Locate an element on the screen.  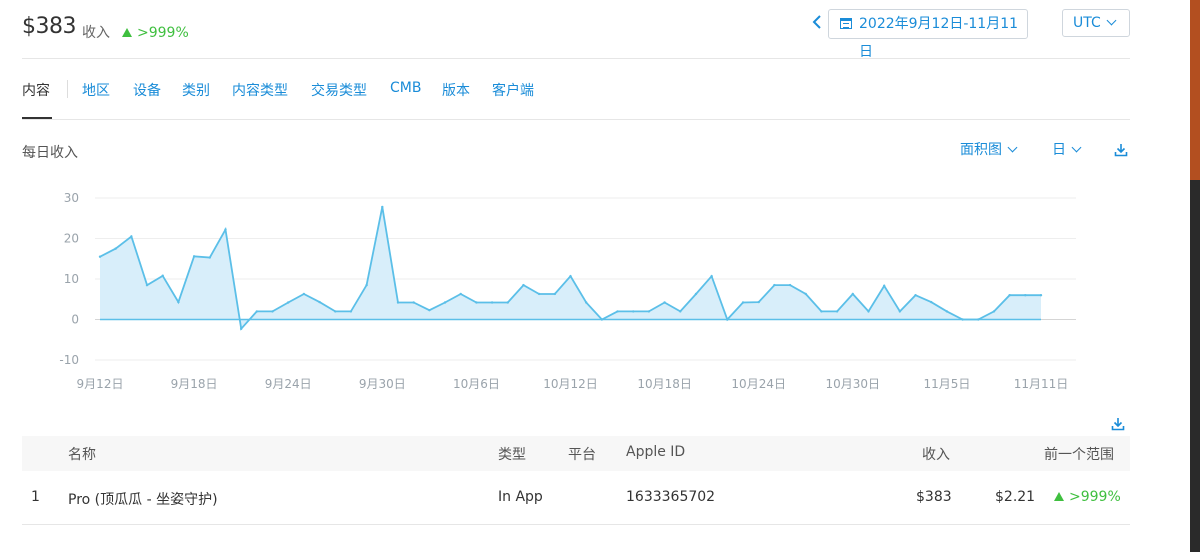
window-edge is located at coordinates (1195, 276).